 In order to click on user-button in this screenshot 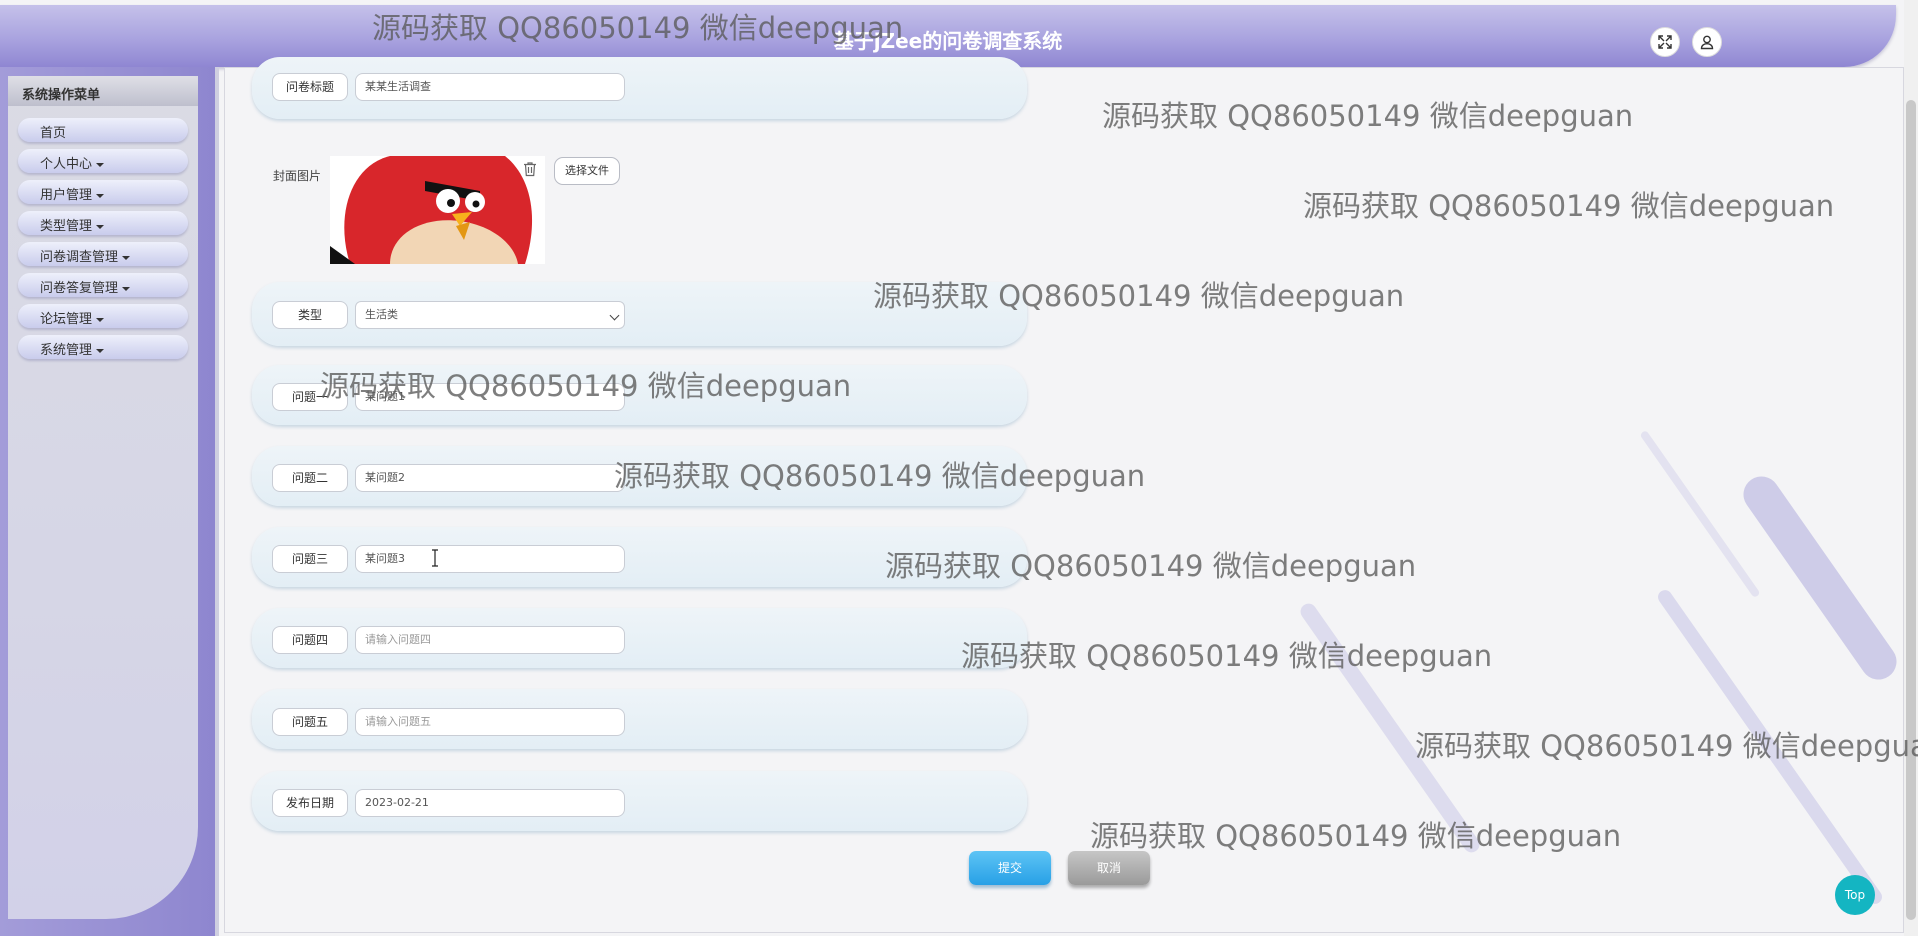, I will do `click(1707, 42)`.